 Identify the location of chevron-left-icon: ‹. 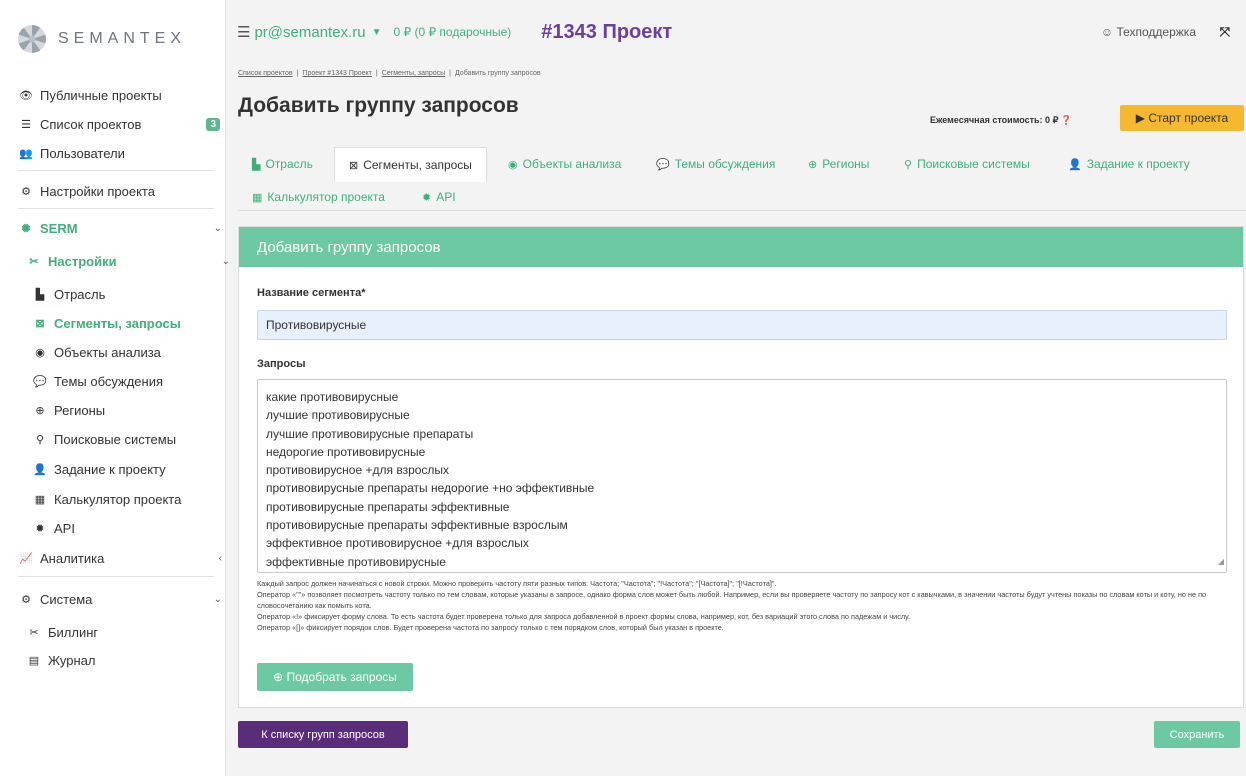
(220, 558).